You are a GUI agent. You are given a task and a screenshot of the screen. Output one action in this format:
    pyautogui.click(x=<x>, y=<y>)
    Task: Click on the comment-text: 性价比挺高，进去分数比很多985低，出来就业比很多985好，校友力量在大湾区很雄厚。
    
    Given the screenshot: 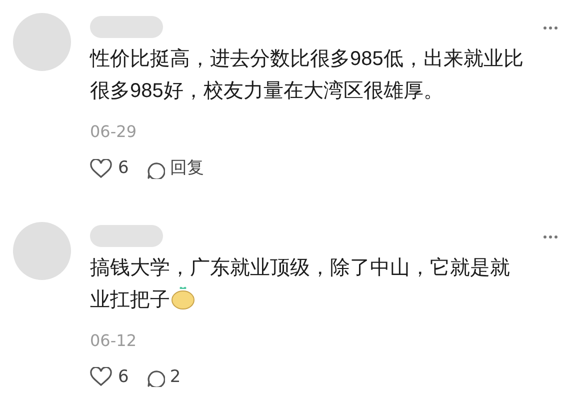 What is the action you would take?
    pyautogui.click(x=307, y=75)
    